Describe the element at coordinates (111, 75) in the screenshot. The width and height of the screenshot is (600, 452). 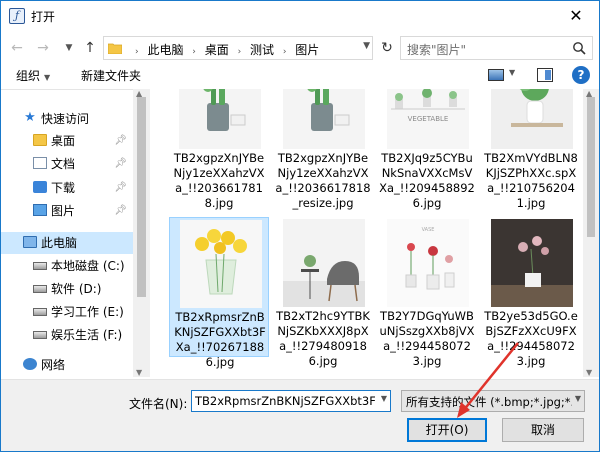
I see `new-folder-button: 新建文件夹` at that location.